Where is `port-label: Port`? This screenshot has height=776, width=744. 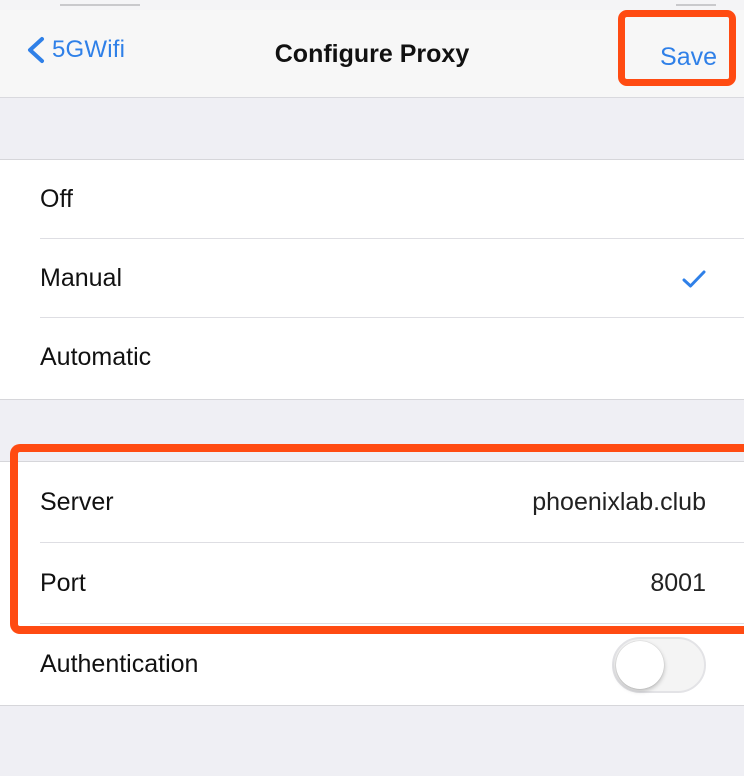
port-label: Port is located at coordinates (63, 583).